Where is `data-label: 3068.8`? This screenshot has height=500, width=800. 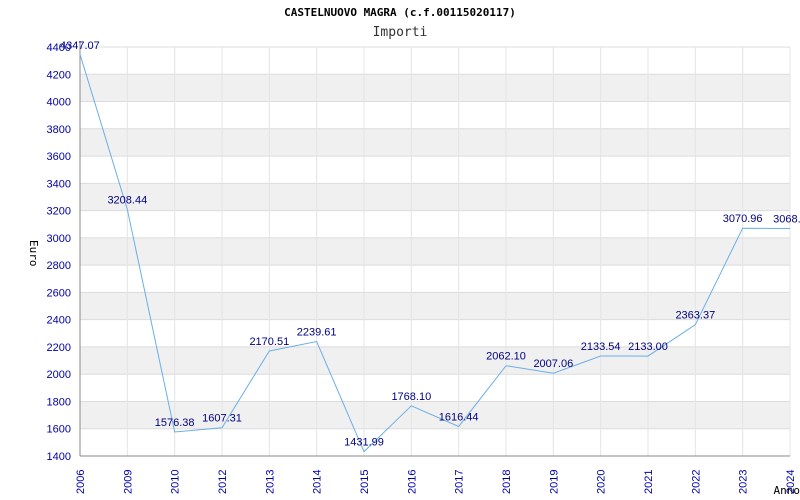
data-label: 3068.8 is located at coordinates (786, 219).